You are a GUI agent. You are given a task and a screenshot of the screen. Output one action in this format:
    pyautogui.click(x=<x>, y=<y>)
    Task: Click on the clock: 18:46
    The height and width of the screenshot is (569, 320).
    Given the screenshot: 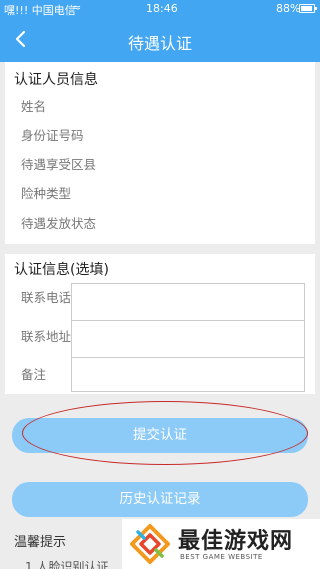 What is the action you would take?
    pyautogui.click(x=162, y=8)
    